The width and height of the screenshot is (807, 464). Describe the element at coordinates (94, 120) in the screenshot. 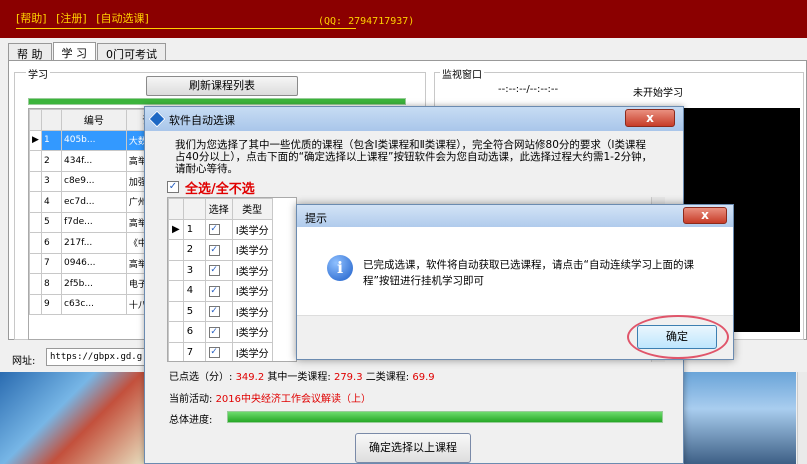

I see `column-header-code: 编号` at that location.